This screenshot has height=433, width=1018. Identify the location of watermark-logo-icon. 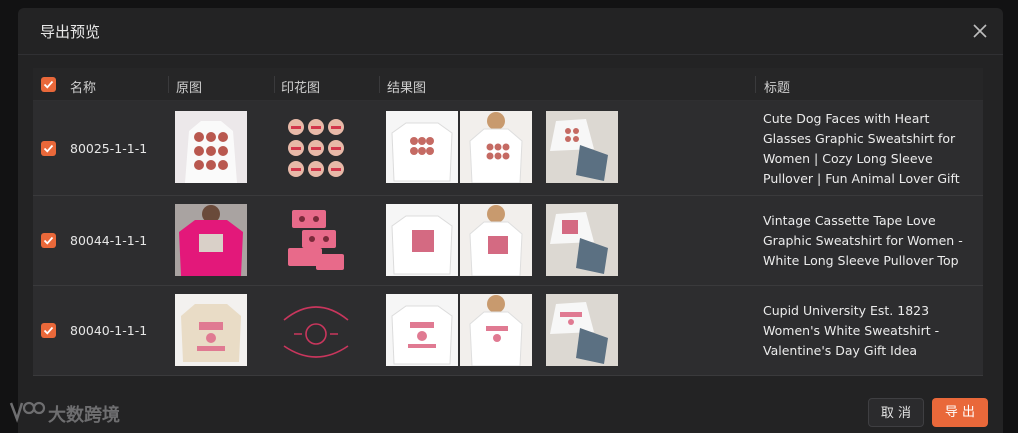
(27, 412).